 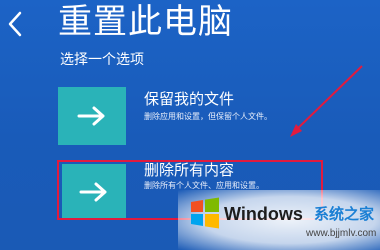 I want to click on option-tile, so click(x=92, y=116).